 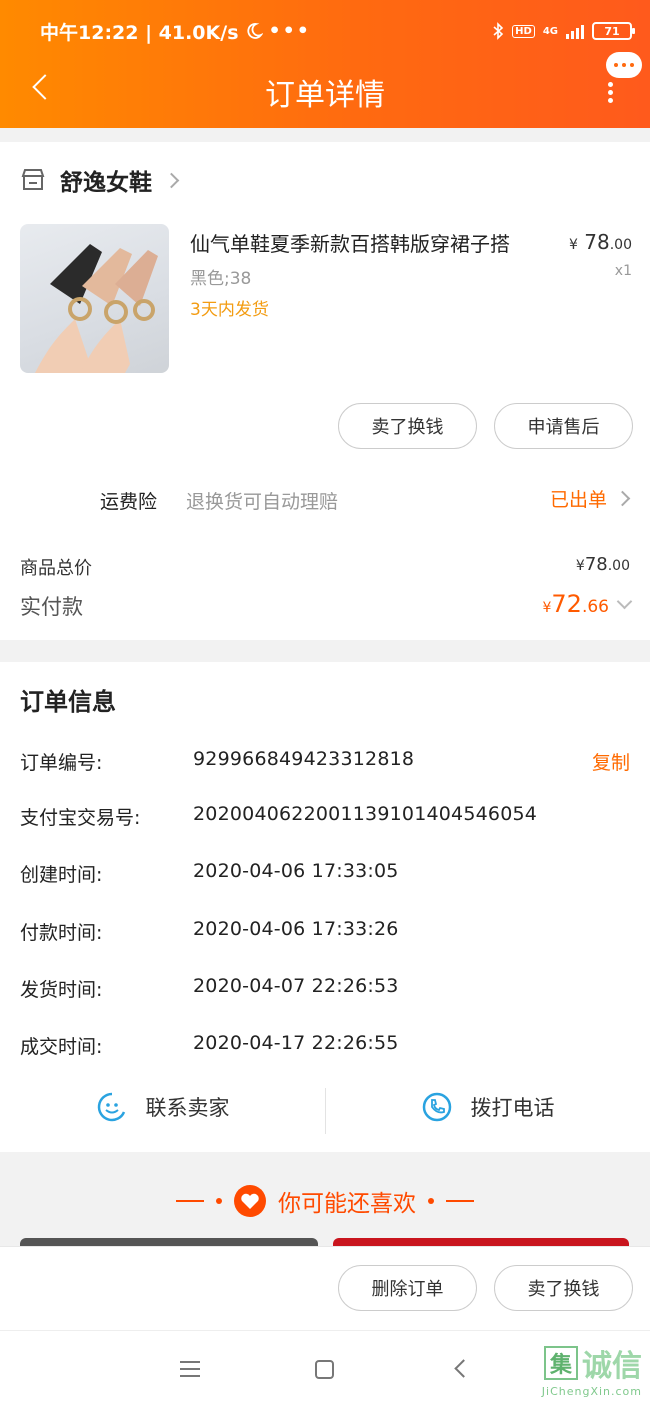 I want to click on sell-button: 卖了换钱, so click(x=407, y=426).